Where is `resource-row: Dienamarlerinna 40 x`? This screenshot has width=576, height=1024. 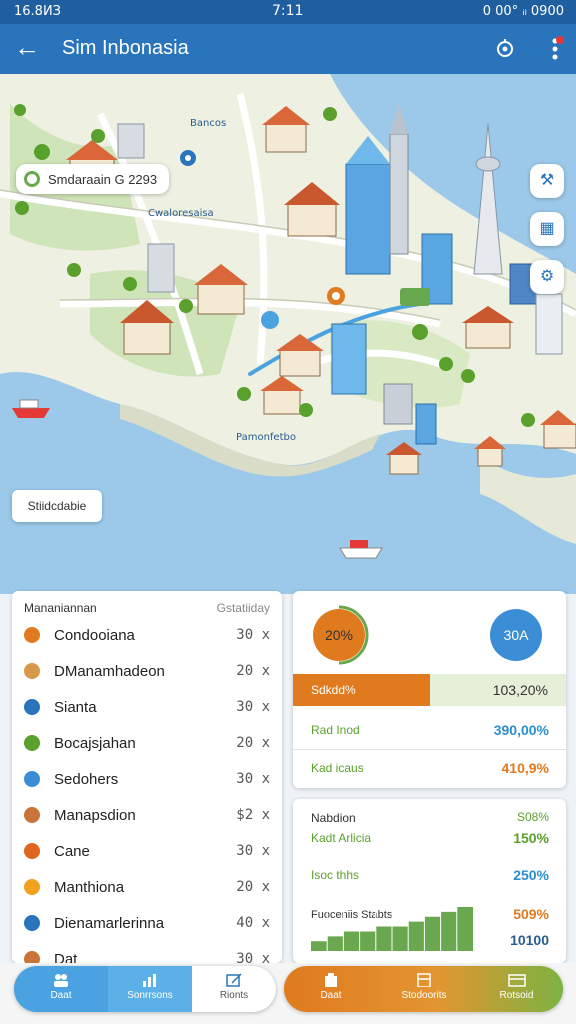 resource-row: Dienamarlerinna 40 x is located at coordinates (147, 923).